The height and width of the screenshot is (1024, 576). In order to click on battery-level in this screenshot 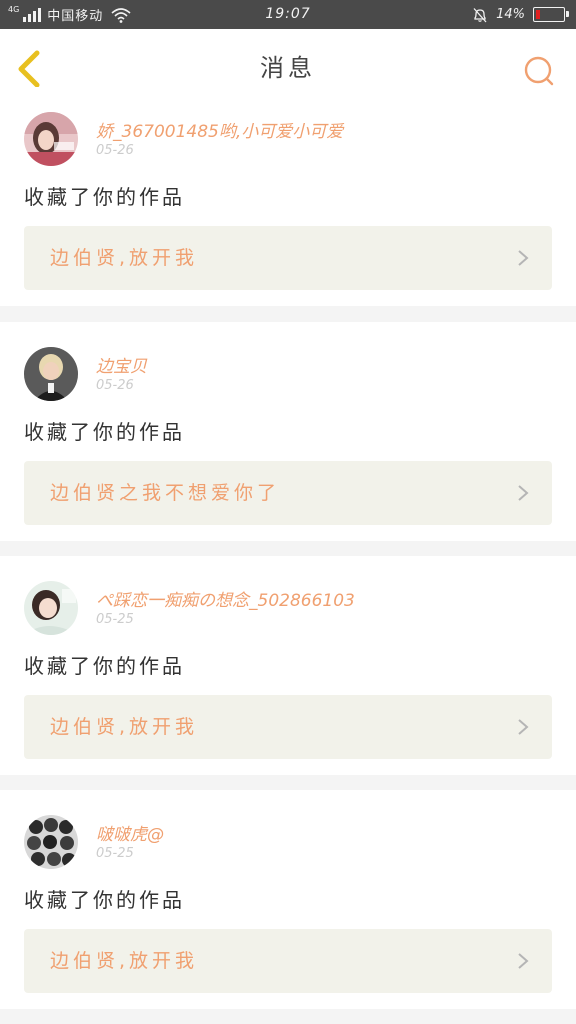, I will do `click(538, 14)`.